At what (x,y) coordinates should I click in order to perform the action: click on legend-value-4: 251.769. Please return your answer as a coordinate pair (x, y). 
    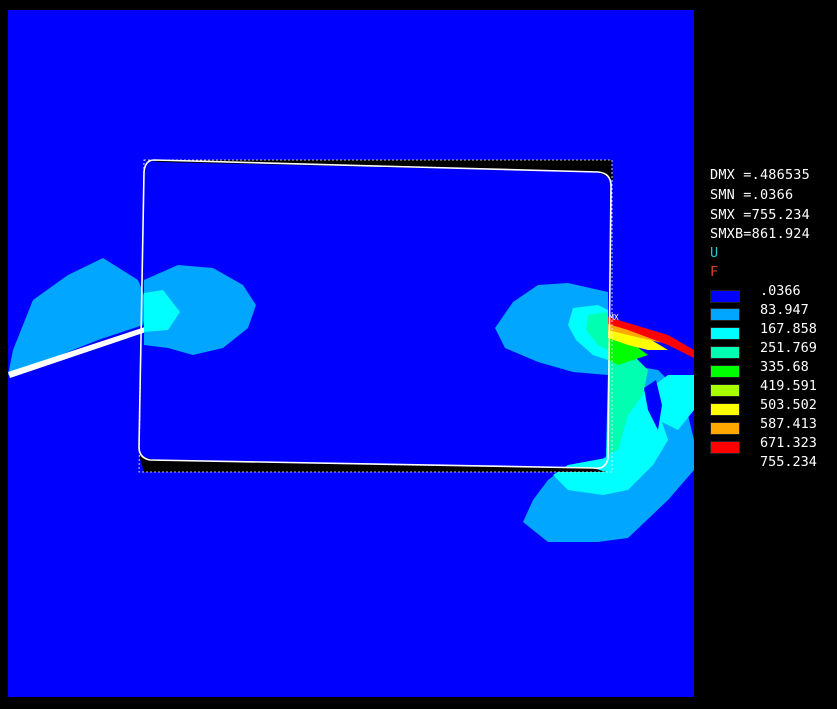
    Looking at the image, I should click on (788, 348).